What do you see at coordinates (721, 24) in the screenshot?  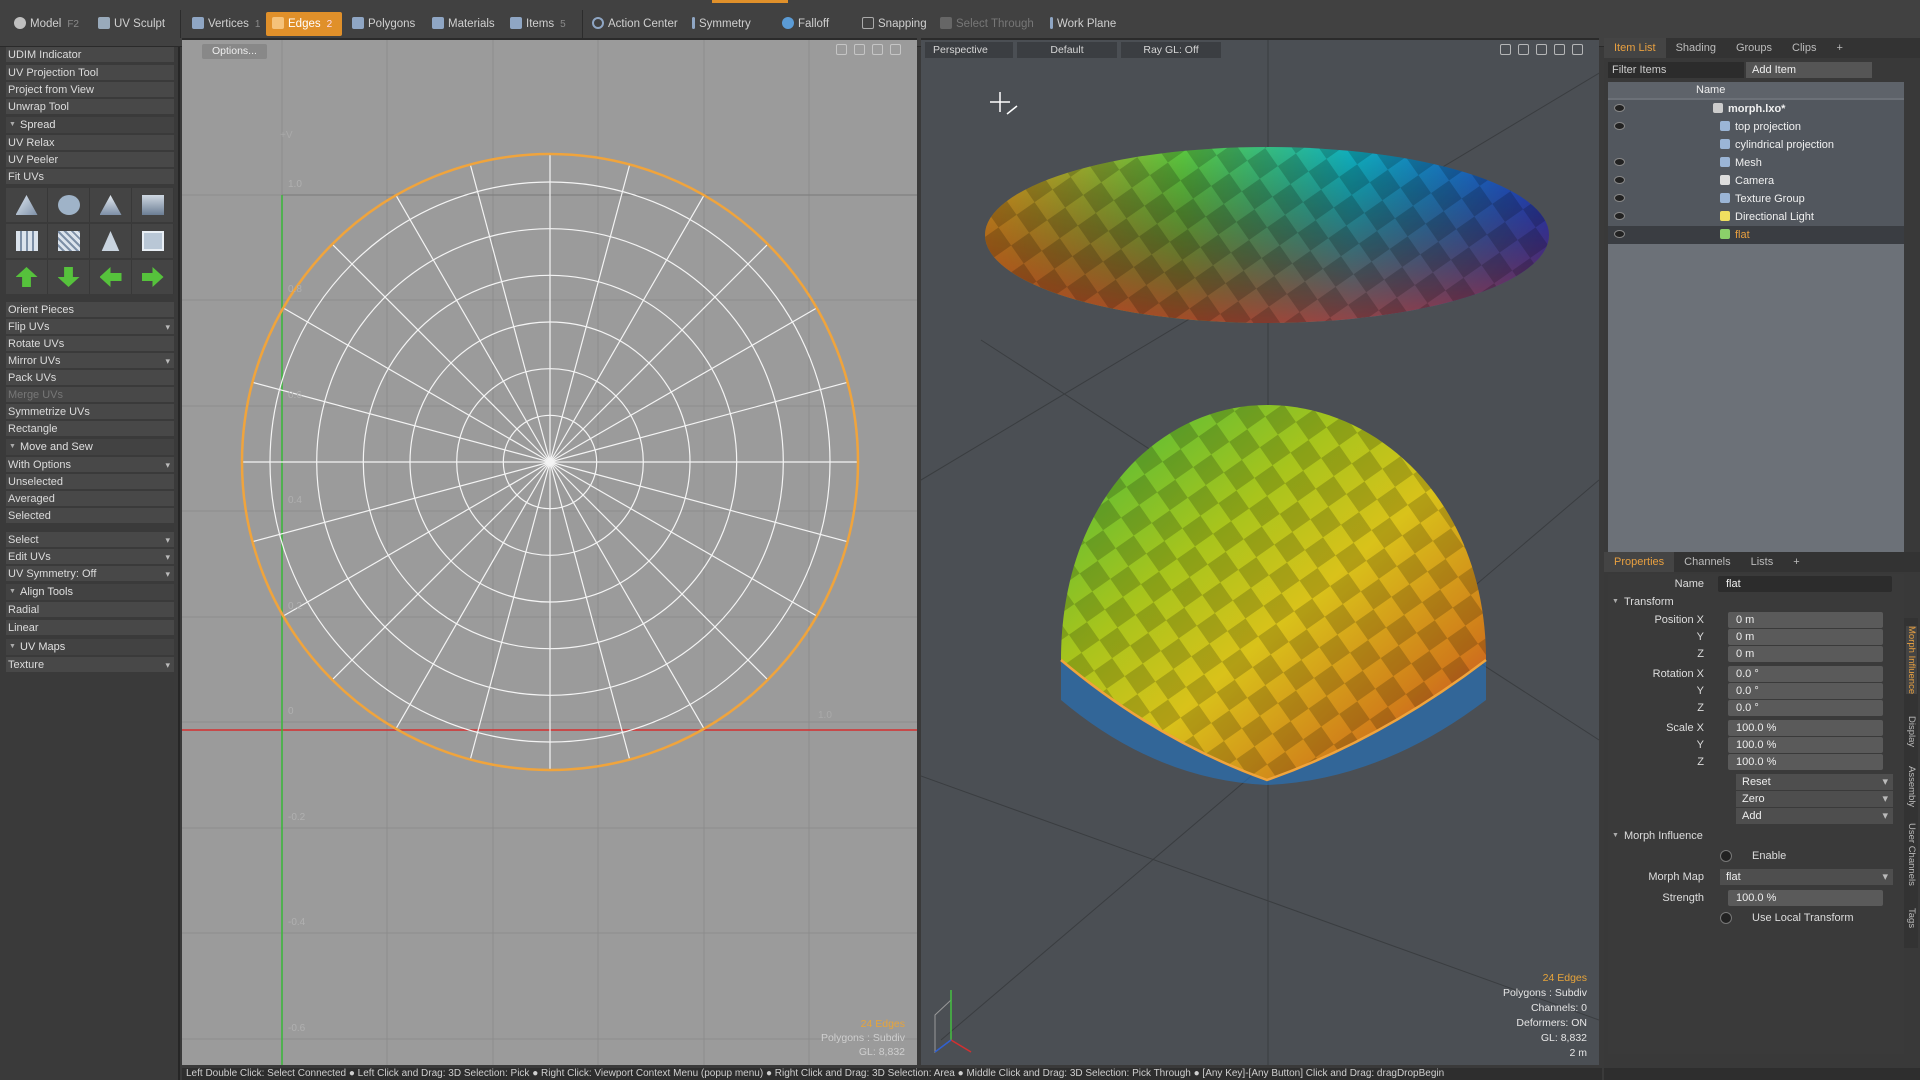 I see `symmetry-button: Symmetry` at bounding box center [721, 24].